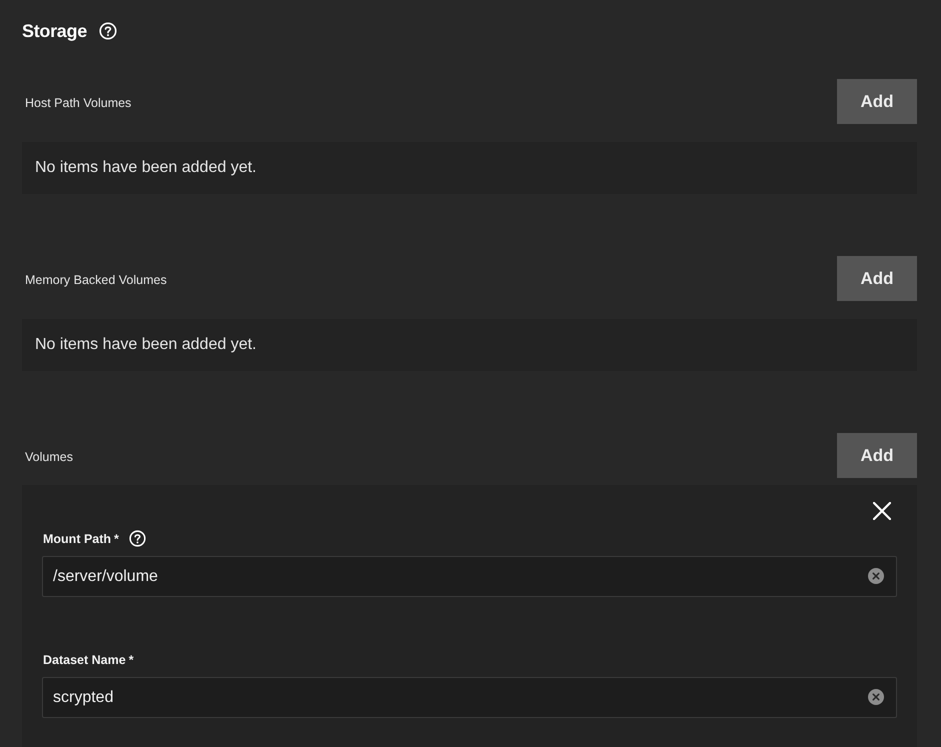 This screenshot has height=747, width=941. I want to click on page-title: Storage, so click(54, 31).